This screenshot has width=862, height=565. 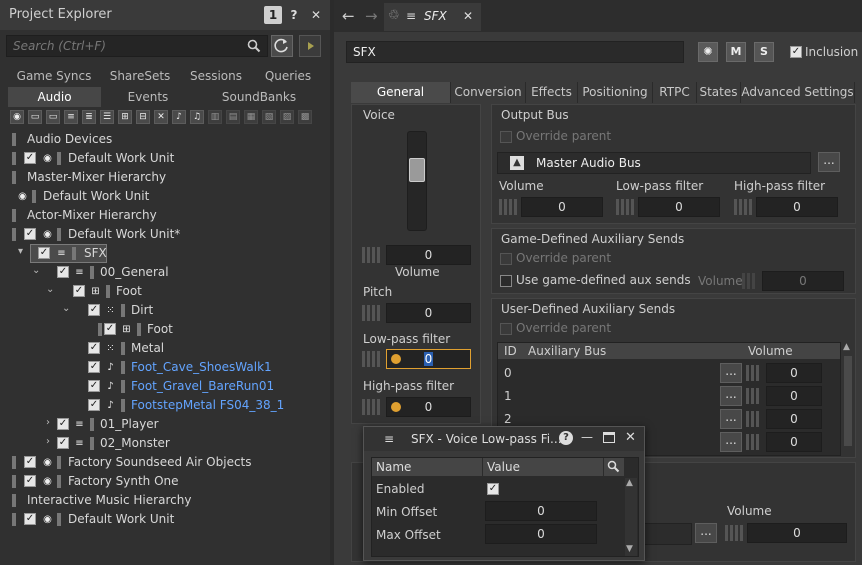 What do you see at coordinates (493, 489) in the screenshot?
I see `enabled-checkbox: ✓` at bounding box center [493, 489].